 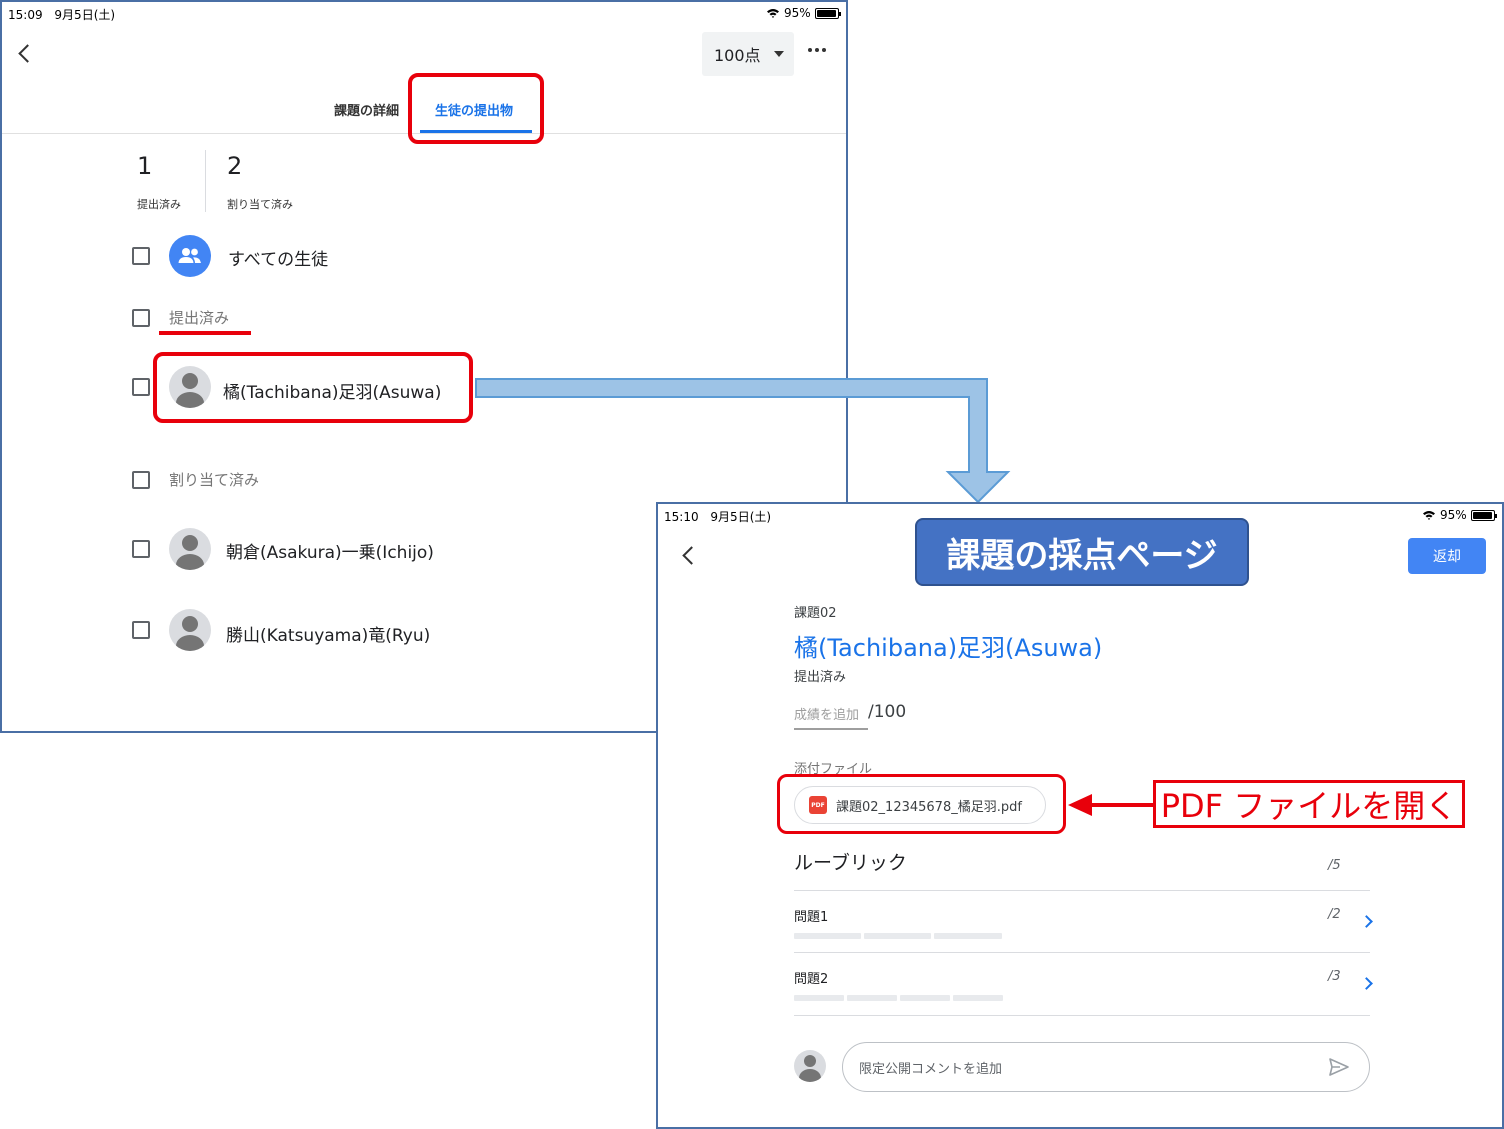 I want to click on grade-input: 成績を追加, so click(x=826, y=713).